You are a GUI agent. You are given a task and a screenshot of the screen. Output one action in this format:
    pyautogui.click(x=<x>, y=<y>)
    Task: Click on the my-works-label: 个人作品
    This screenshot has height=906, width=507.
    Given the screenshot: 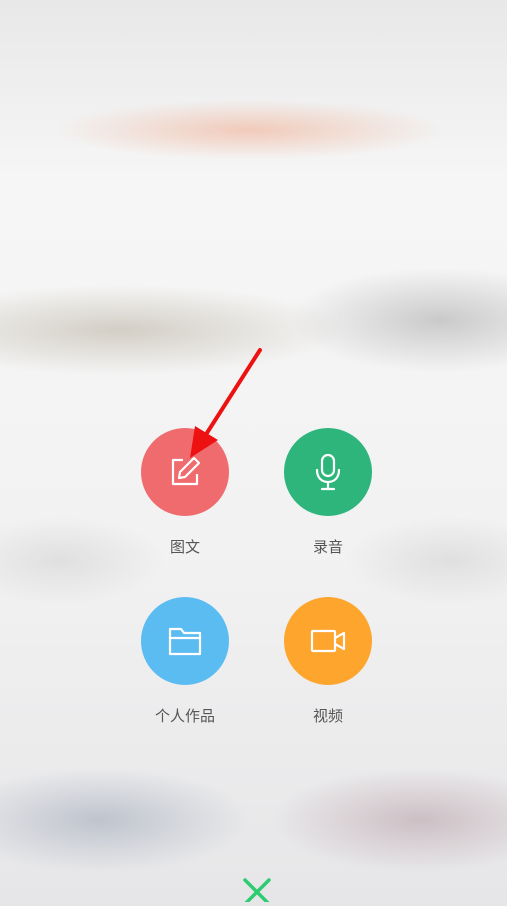 What is the action you would take?
    pyautogui.click(x=184, y=716)
    